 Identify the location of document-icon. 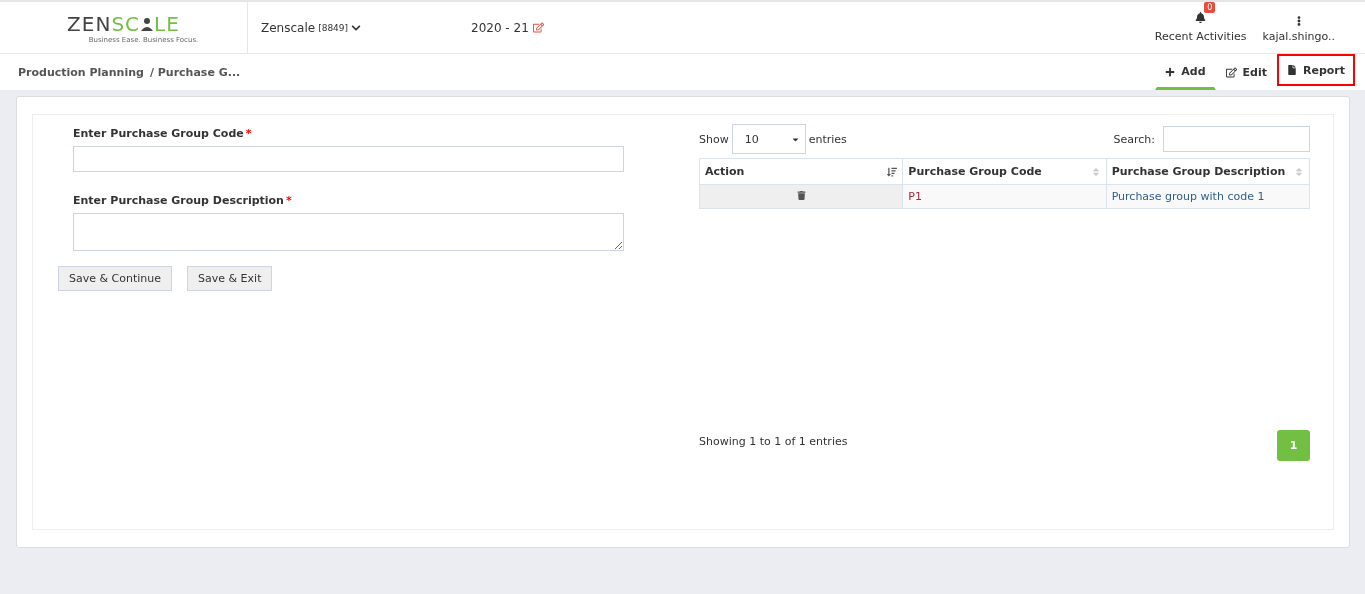
(1291, 70).